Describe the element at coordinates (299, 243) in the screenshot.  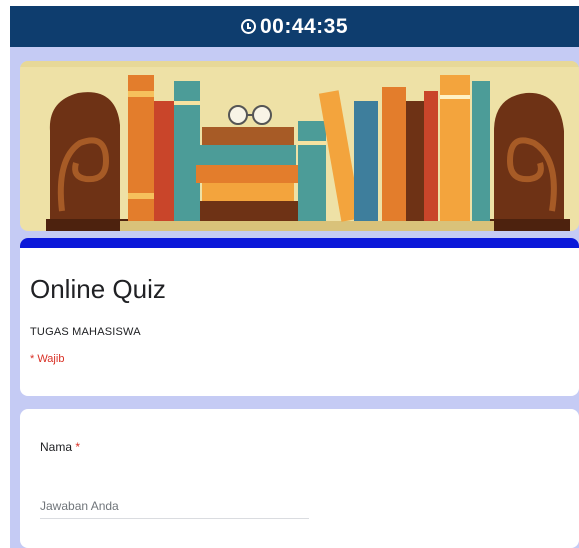
I see `header-accent-bar` at that location.